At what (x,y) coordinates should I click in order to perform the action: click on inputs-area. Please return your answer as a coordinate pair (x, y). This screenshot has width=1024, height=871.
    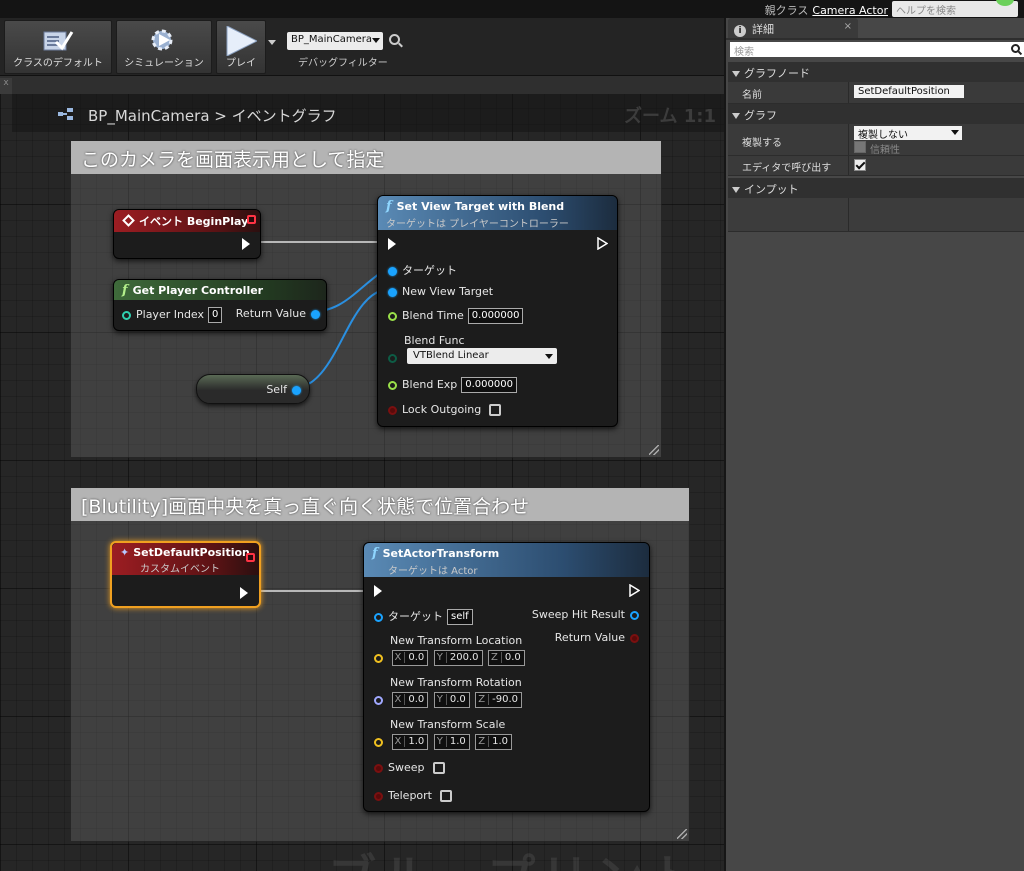
    Looking at the image, I should click on (876, 215).